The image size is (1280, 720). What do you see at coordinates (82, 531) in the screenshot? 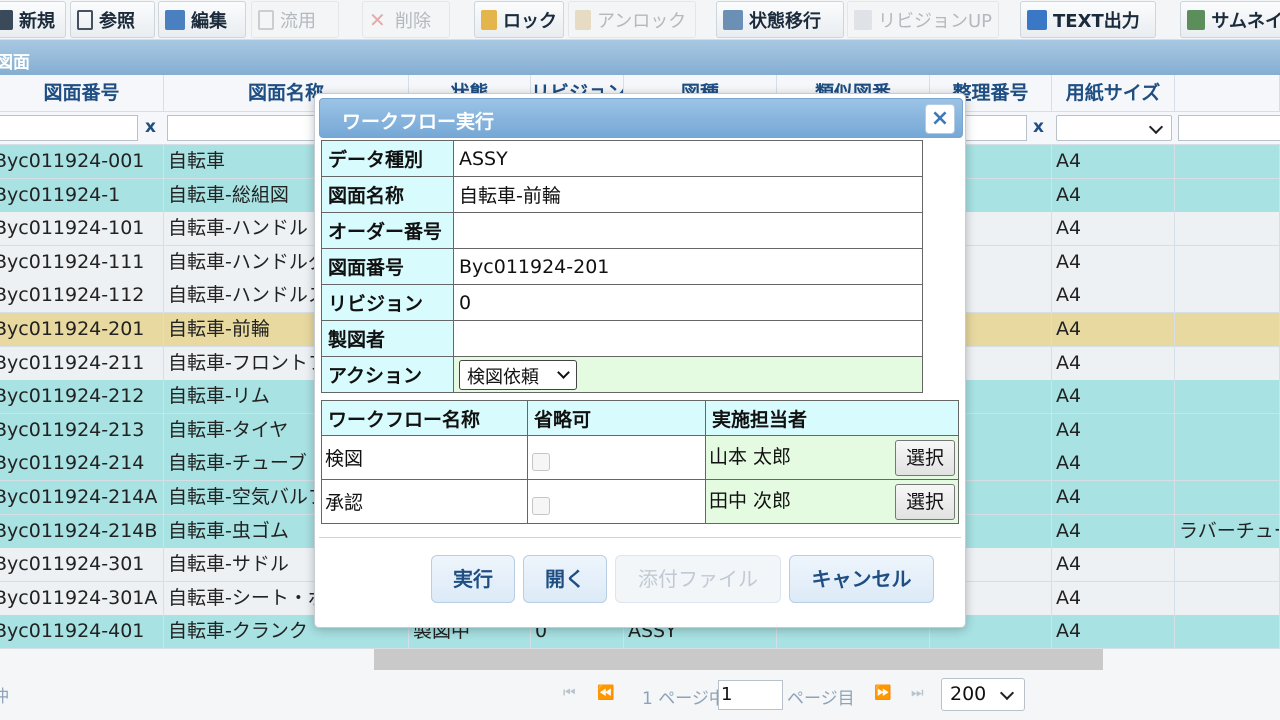
I see `table-cell: Byc011924-214B` at bounding box center [82, 531].